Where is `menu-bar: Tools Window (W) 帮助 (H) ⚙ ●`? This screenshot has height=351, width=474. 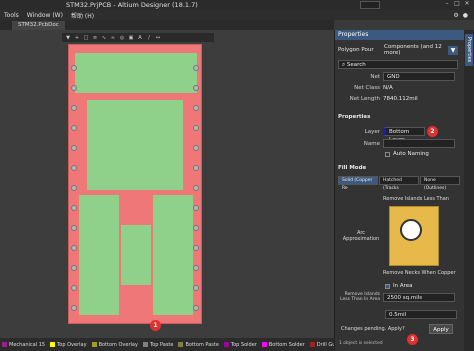
menu-bar: Tools Window (W) 帮助 (H) ⚙ ● is located at coordinates (237, 15).